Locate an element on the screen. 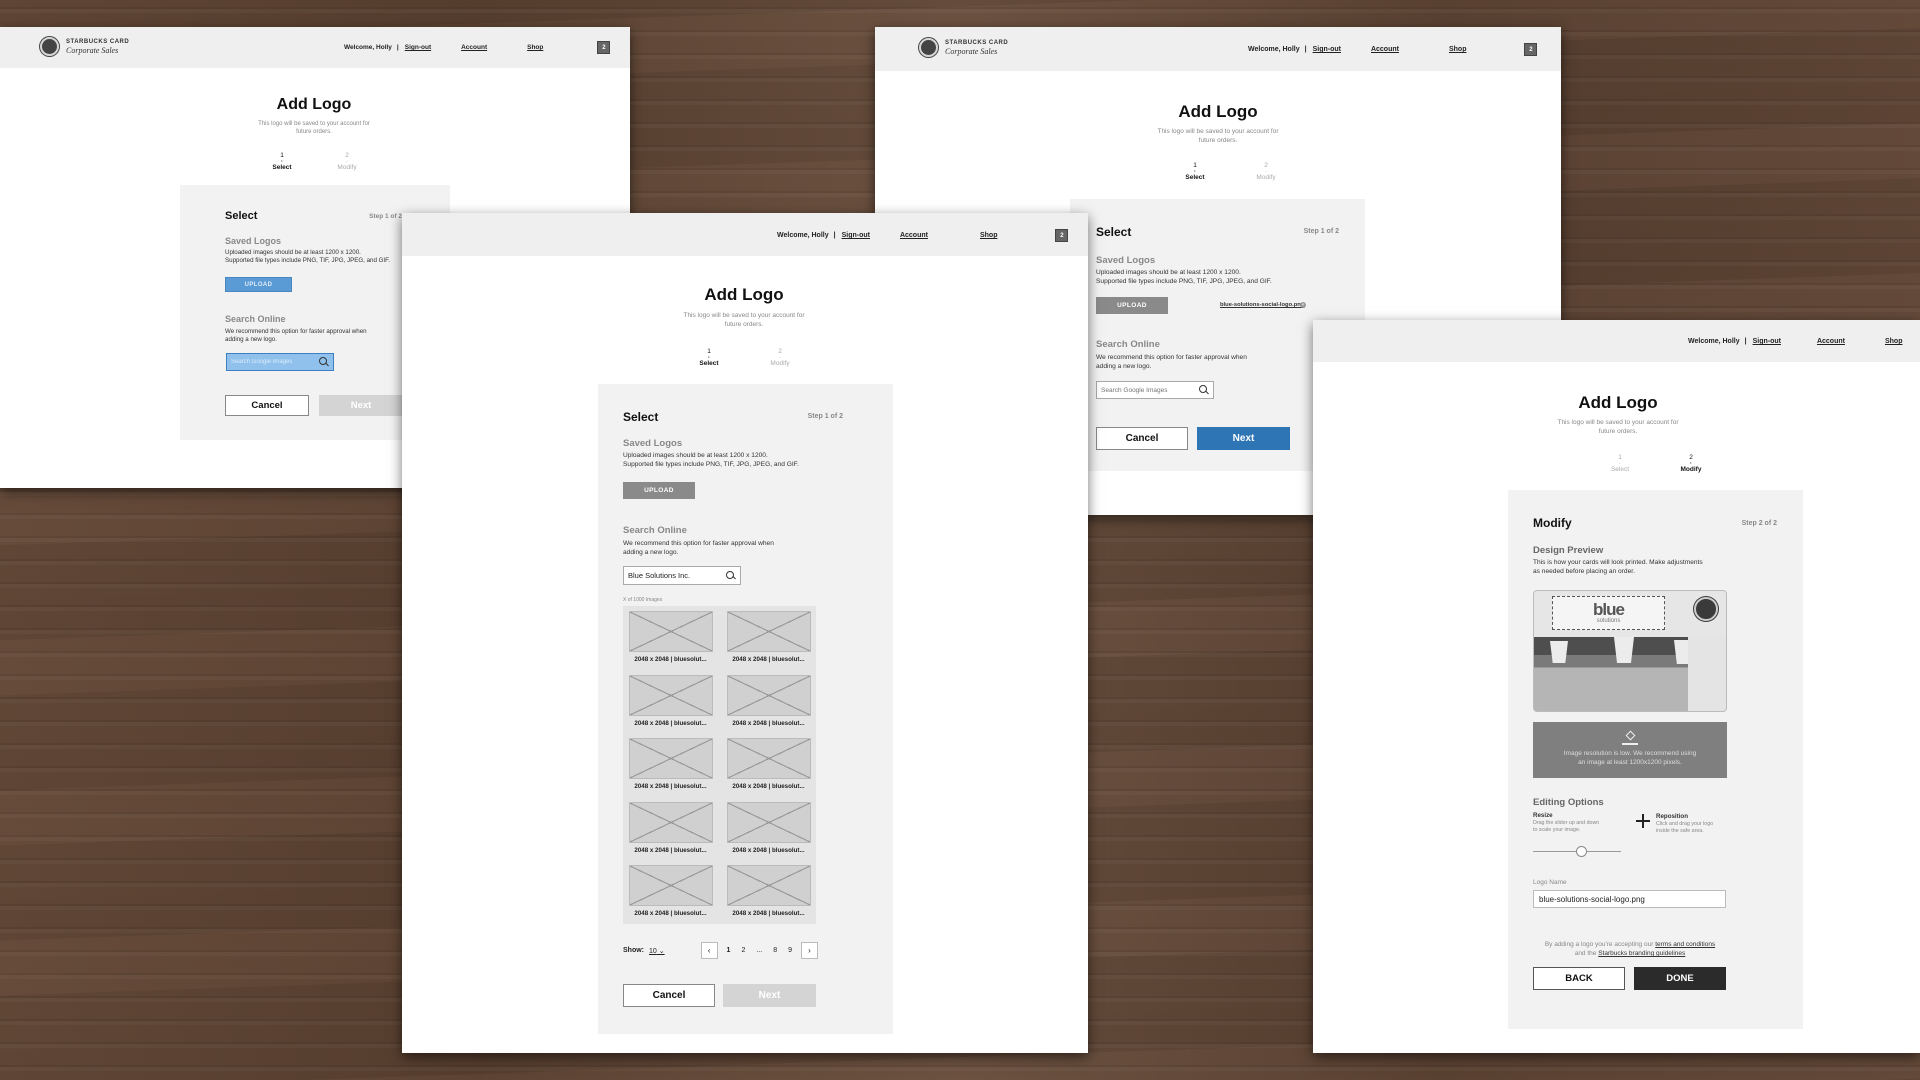 This screenshot has width=1920, height=1080. logo-name-value: blue-solutions-social-logo.png is located at coordinates (1592, 899).